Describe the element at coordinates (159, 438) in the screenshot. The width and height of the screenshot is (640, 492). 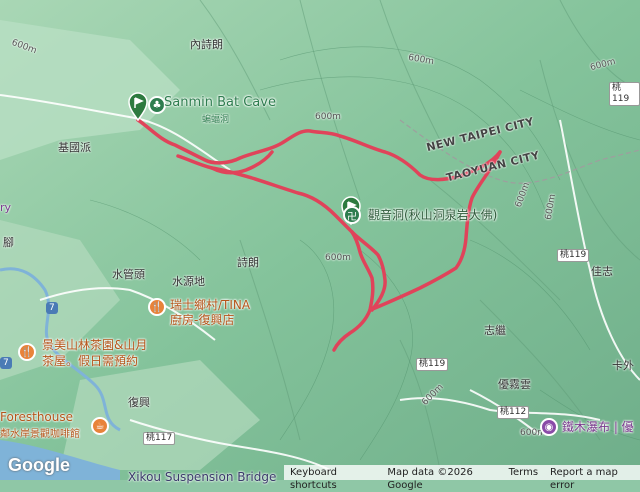
I see `road-shield-tao117: 桃117` at that location.